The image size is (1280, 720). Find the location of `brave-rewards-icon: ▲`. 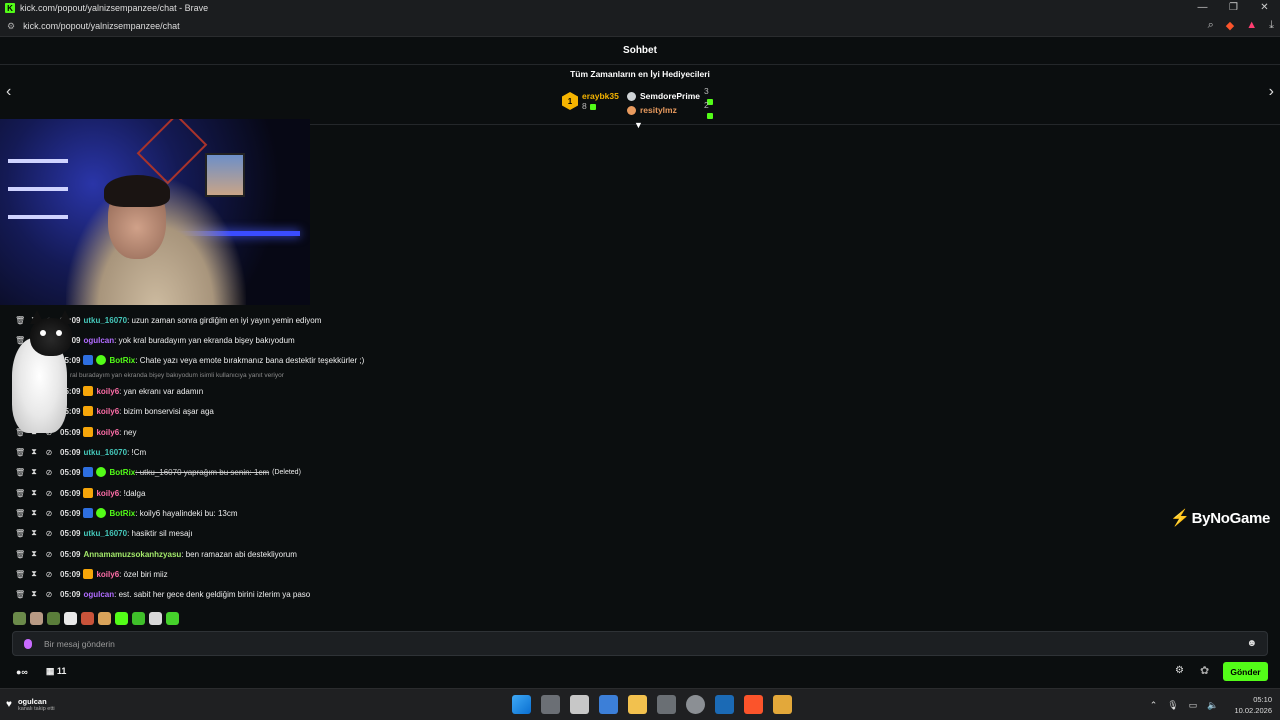

brave-rewards-icon: ▲ is located at coordinates (1251, 25).